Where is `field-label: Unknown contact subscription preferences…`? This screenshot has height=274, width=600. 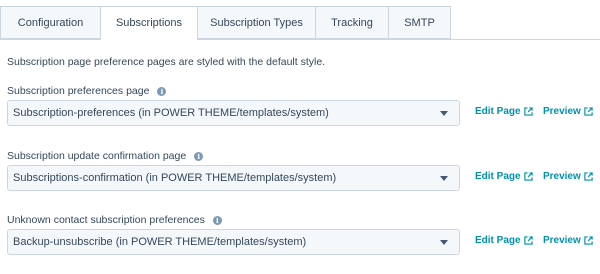
field-label: Unknown contact subscription preferences… is located at coordinates (114, 220).